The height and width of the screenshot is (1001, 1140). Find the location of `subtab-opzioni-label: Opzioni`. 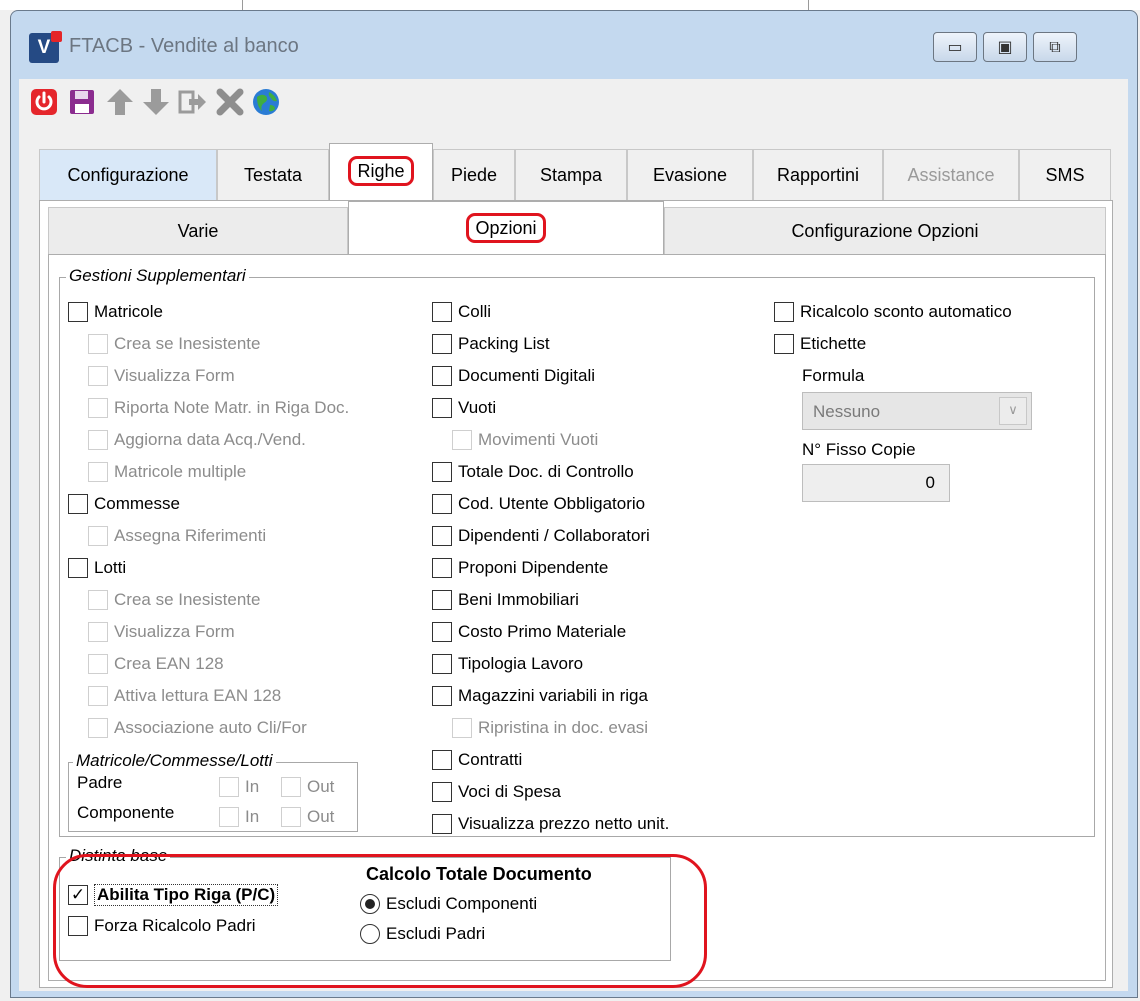

subtab-opzioni-label: Opzioni is located at coordinates (506, 228).